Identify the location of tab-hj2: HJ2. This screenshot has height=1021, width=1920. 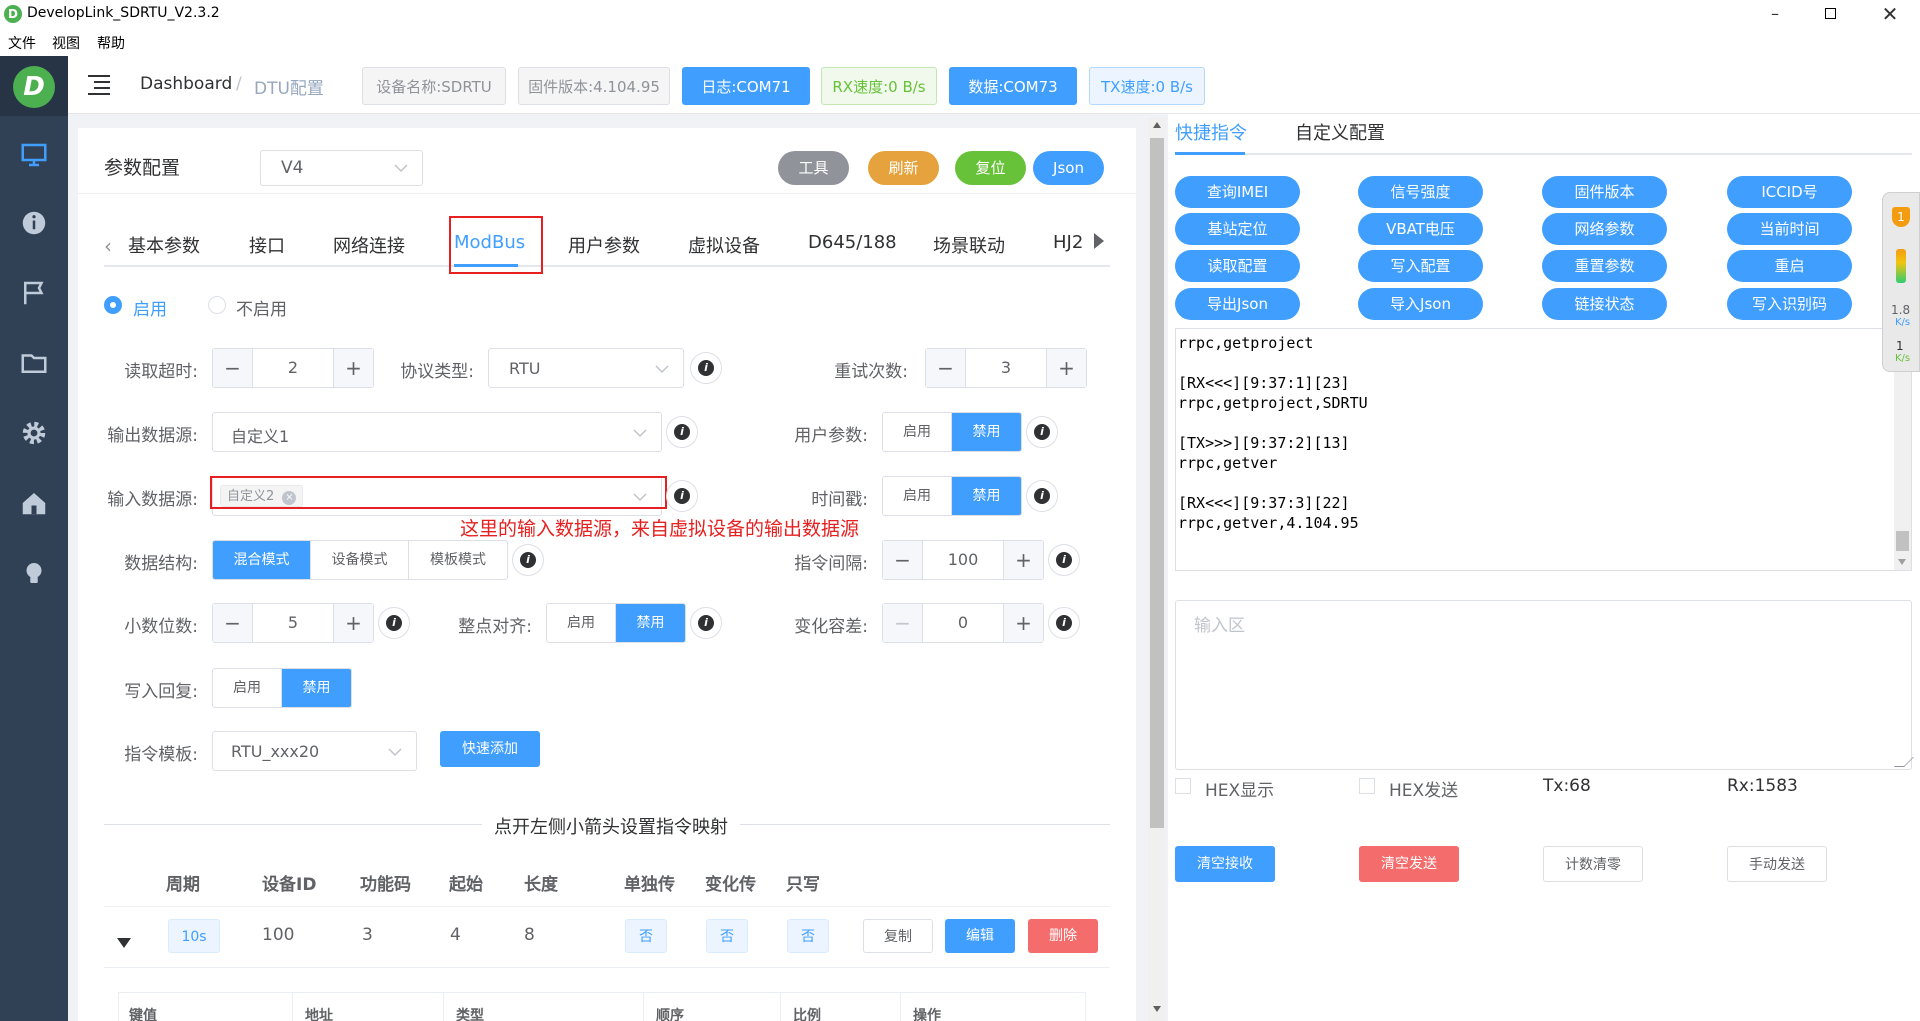
(1068, 242).